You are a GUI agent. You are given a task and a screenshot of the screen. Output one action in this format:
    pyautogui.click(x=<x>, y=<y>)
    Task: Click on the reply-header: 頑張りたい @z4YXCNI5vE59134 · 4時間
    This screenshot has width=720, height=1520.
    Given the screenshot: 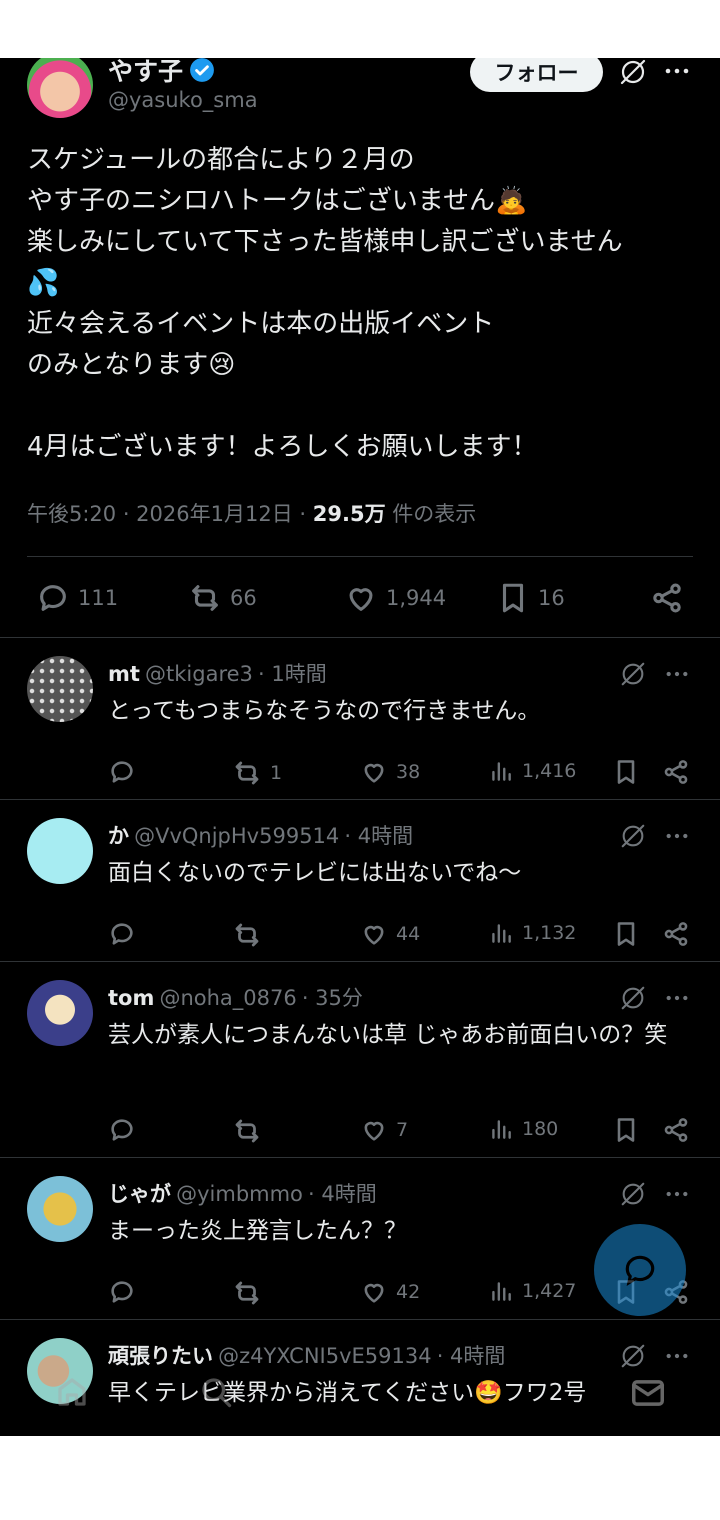 What is the action you would take?
    pyautogui.click(x=306, y=1355)
    